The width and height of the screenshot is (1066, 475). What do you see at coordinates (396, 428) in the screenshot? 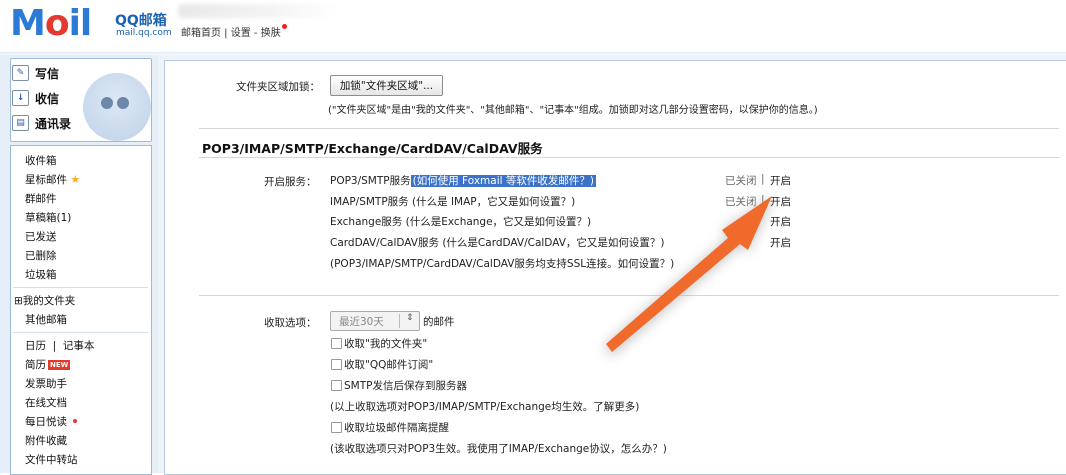
I see `checkbox-spam-alert-label: 收取垃圾邮件隔离提醒` at bounding box center [396, 428].